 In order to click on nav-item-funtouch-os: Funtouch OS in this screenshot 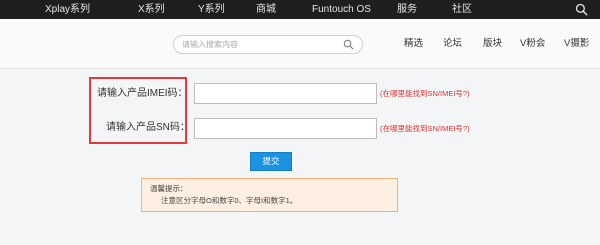, I will do `click(341, 9)`.